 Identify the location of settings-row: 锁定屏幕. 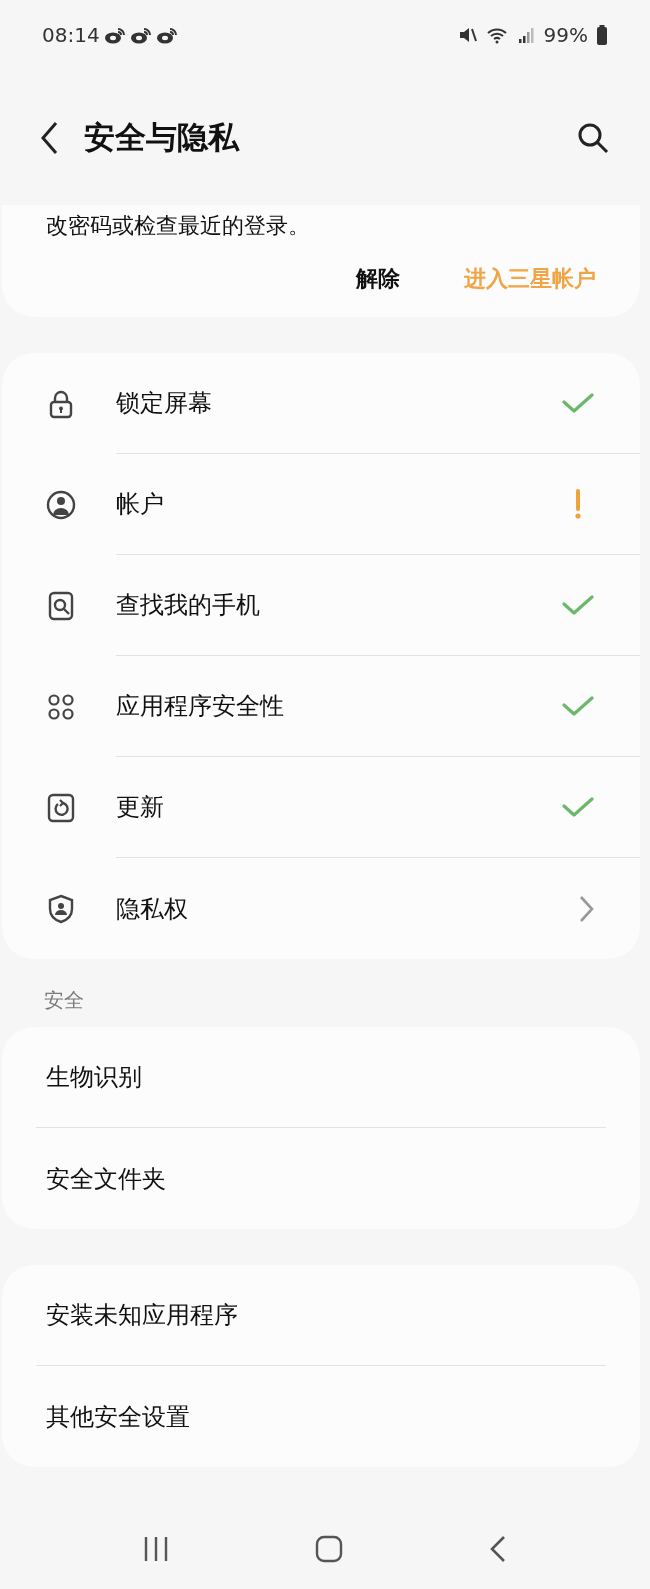
(321, 403).